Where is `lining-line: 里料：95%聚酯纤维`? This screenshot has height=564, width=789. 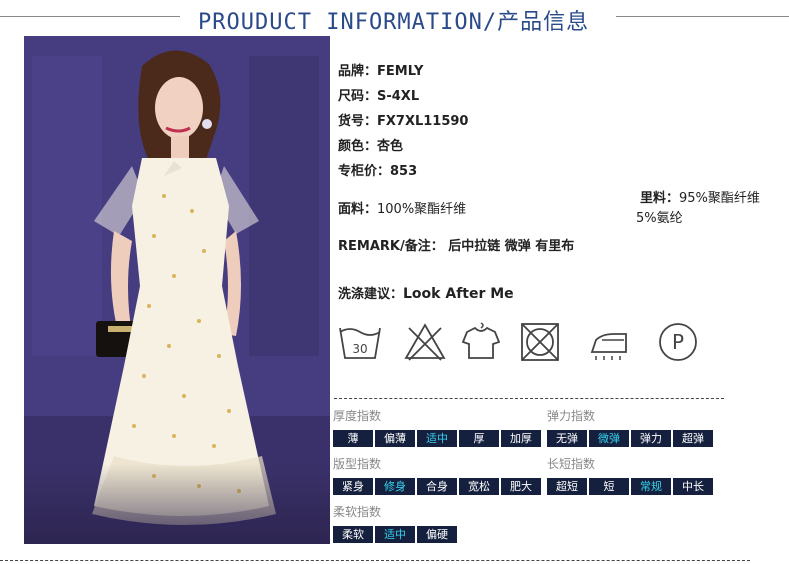
lining-line: 里料：95%聚酯纤维 is located at coordinates (700, 196).